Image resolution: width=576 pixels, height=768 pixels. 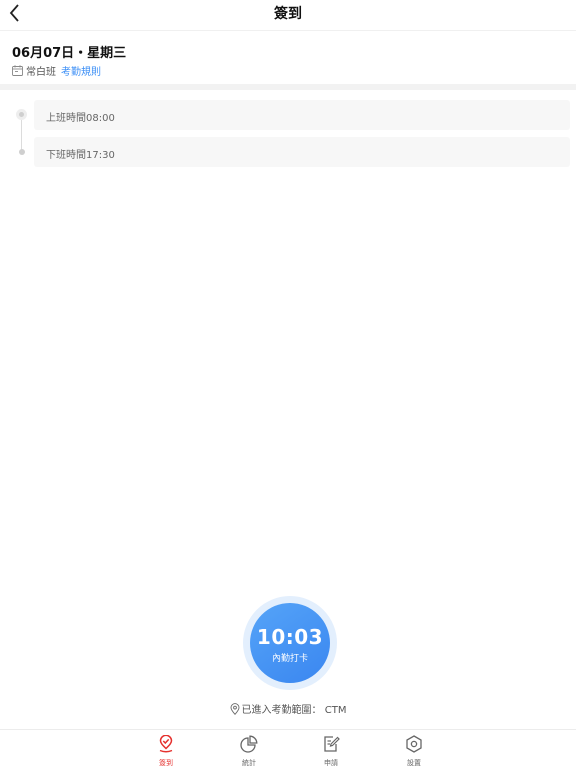 What do you see at coordinates (81, 70) in the screenshot?
I see `attendance-rules-link: 考勤規則` at bounding box center [81, 70].